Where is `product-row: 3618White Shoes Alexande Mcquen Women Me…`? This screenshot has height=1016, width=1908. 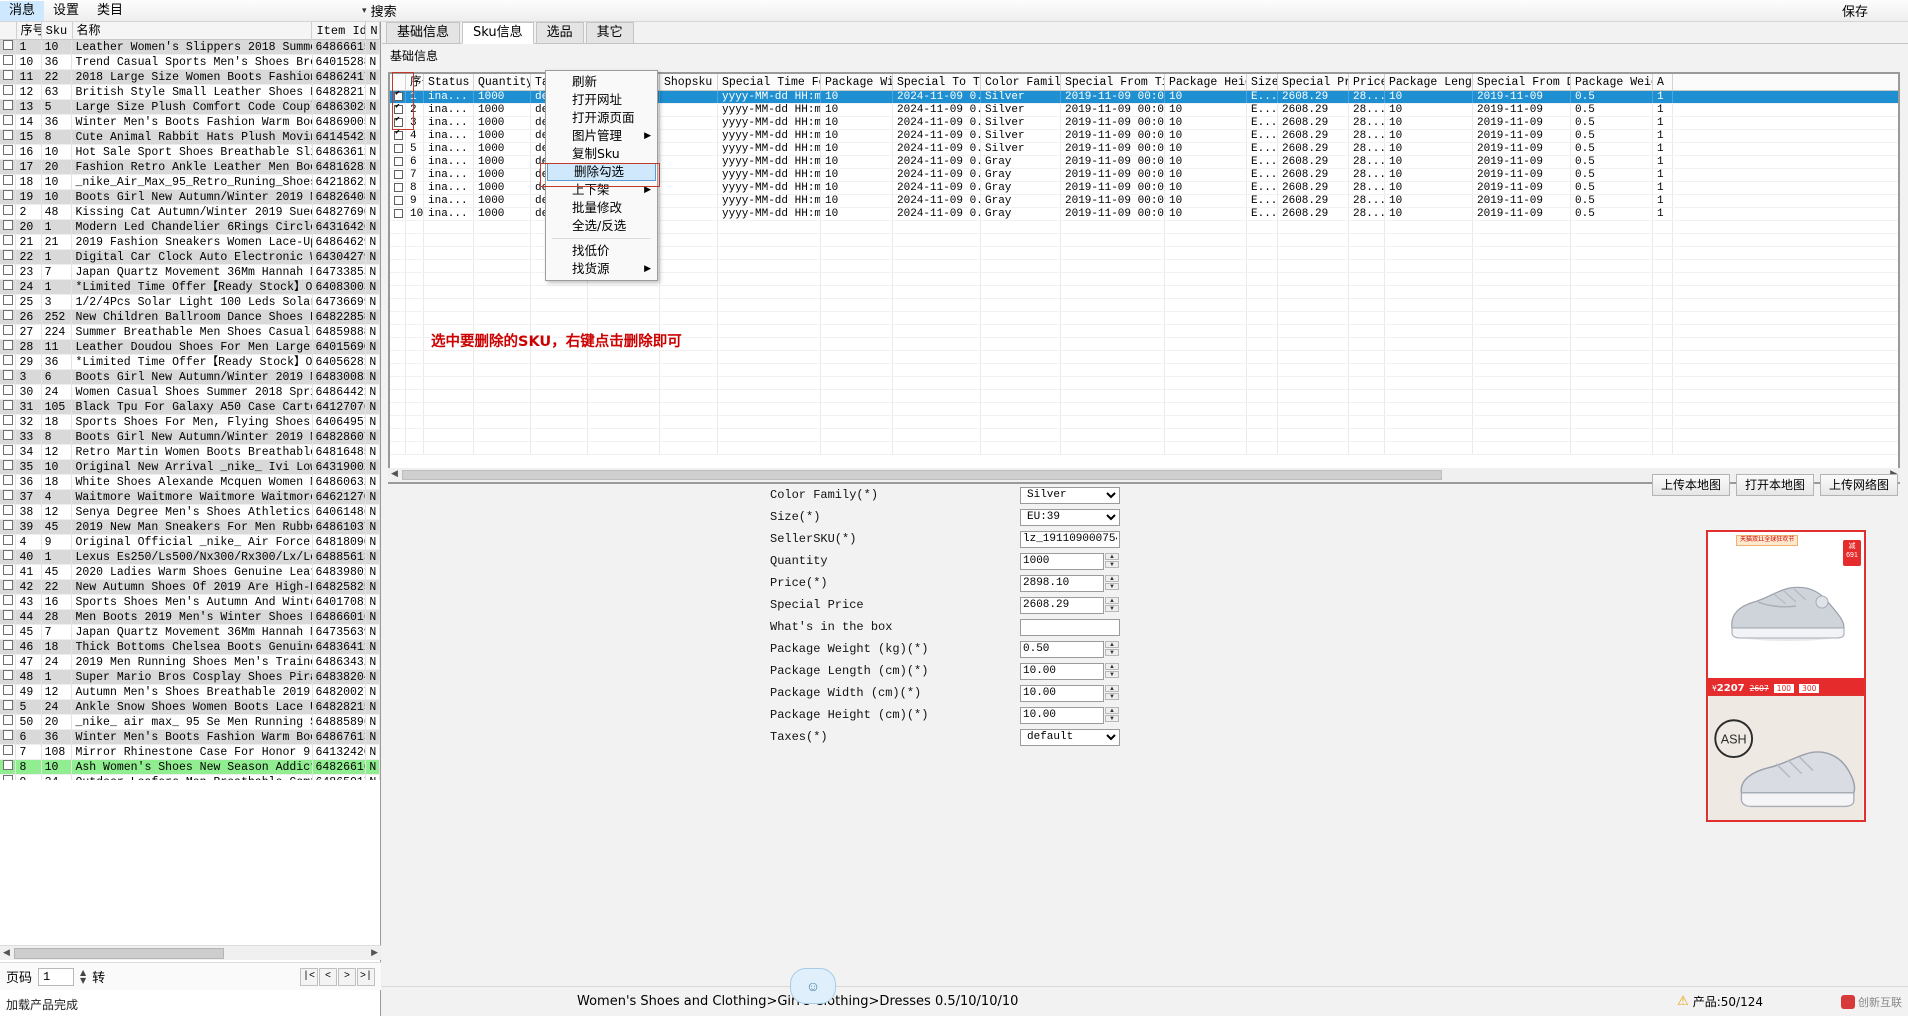 product-row: 3618White Shoes Alexande Mcquen Women Me… is located at coordinates (190, 482).